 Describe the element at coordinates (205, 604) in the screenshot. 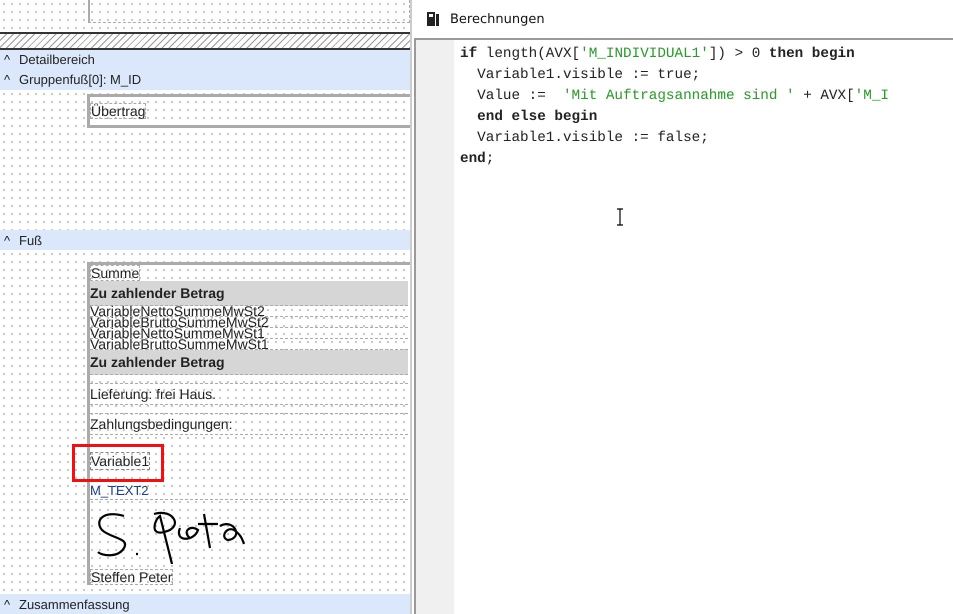

I see `band-header: ^ Zusammenfassung` at that location.